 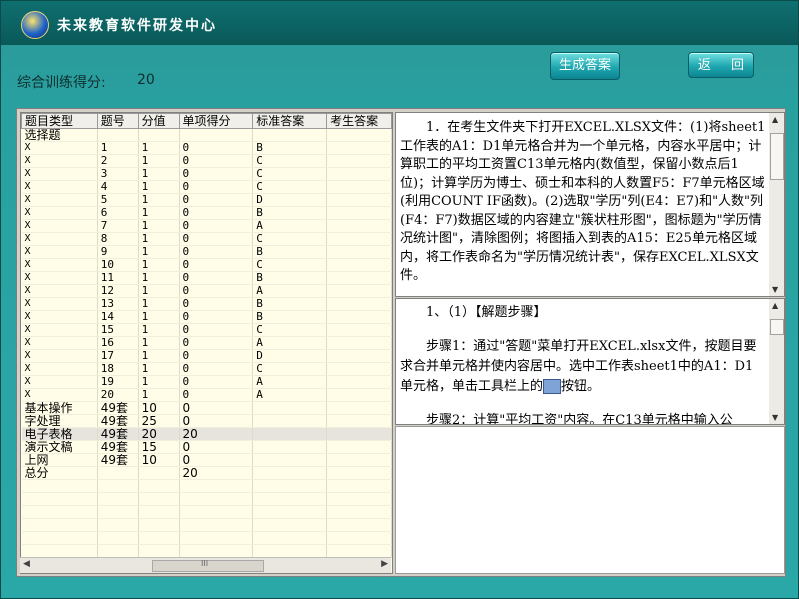 I want to click on scroll-left-arrow-icon: ◀, so click(x=26, y=564).